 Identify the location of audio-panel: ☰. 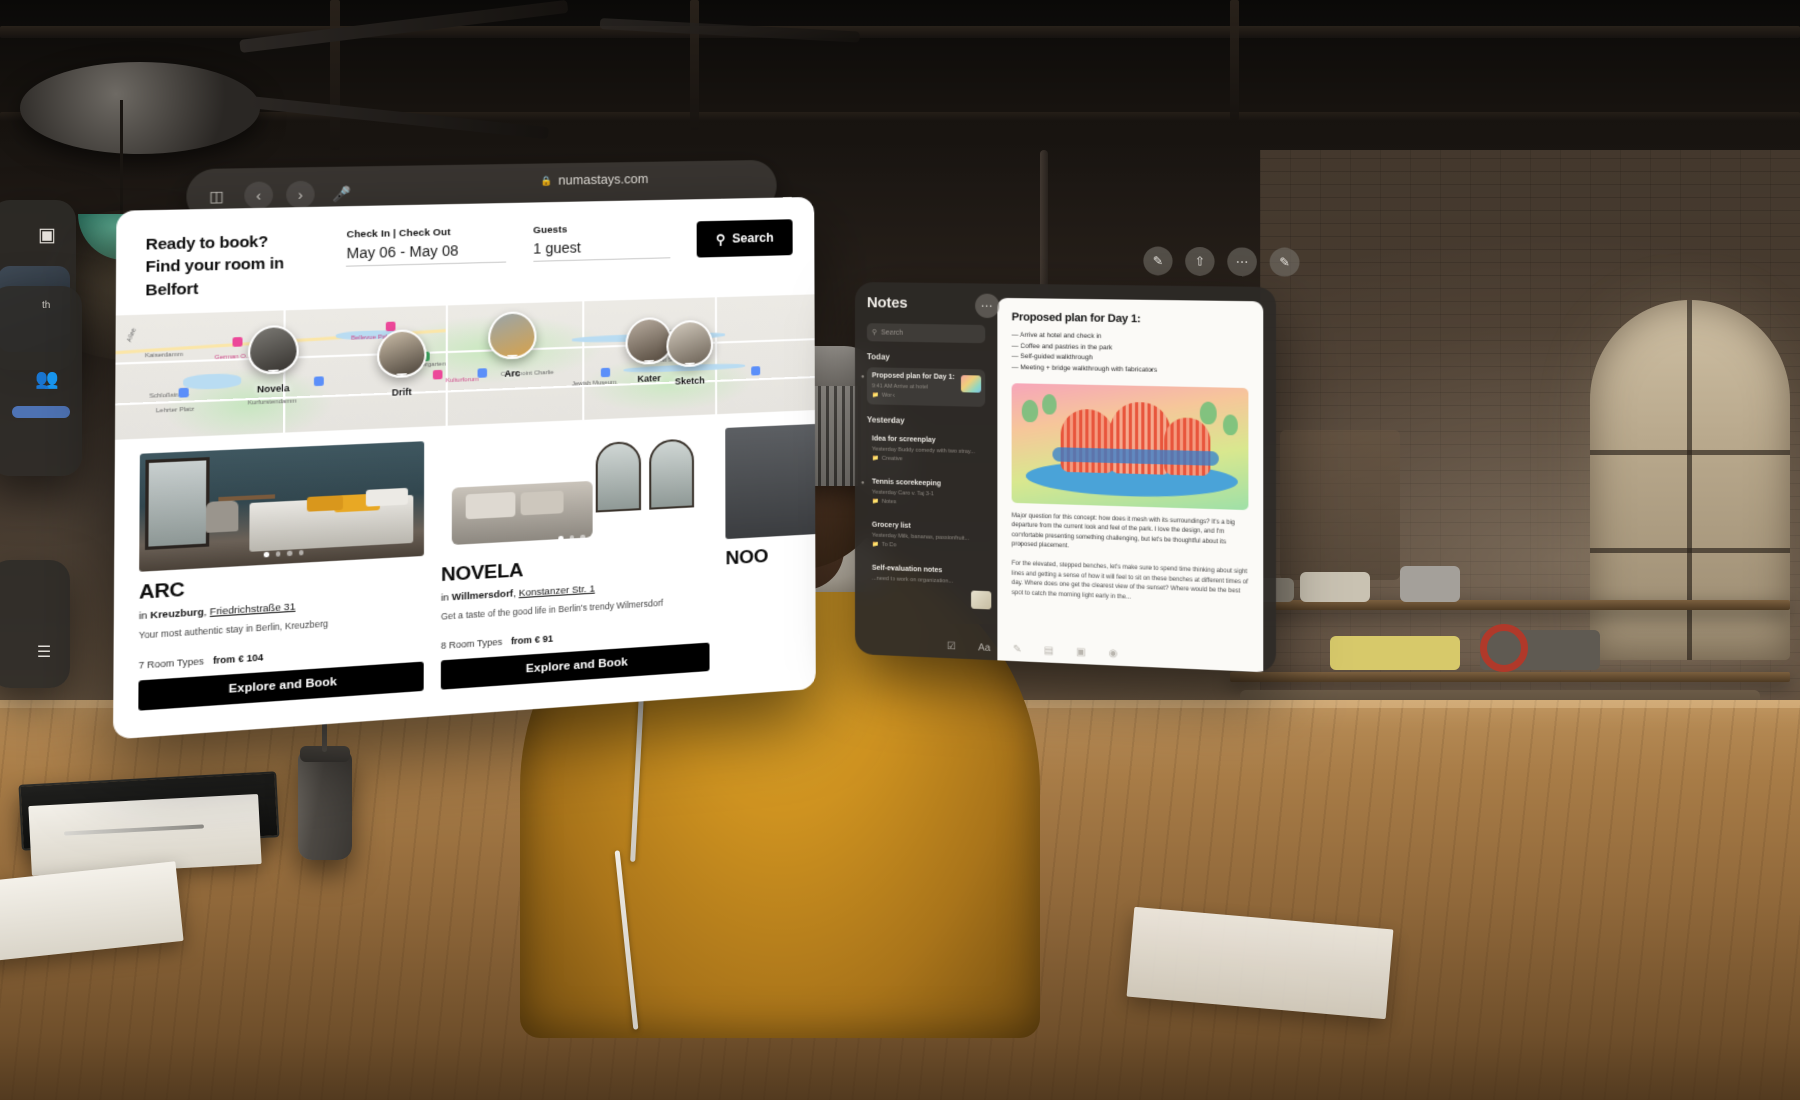
(35, 624).